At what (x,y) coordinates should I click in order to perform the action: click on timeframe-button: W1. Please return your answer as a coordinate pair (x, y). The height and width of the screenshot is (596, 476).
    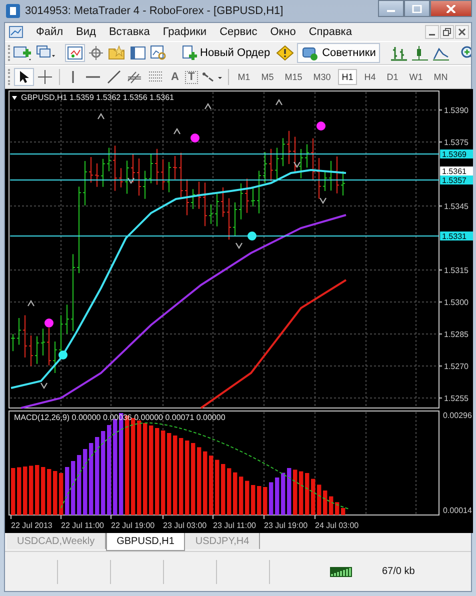
    Looking at the image, I should click on (416, 77).